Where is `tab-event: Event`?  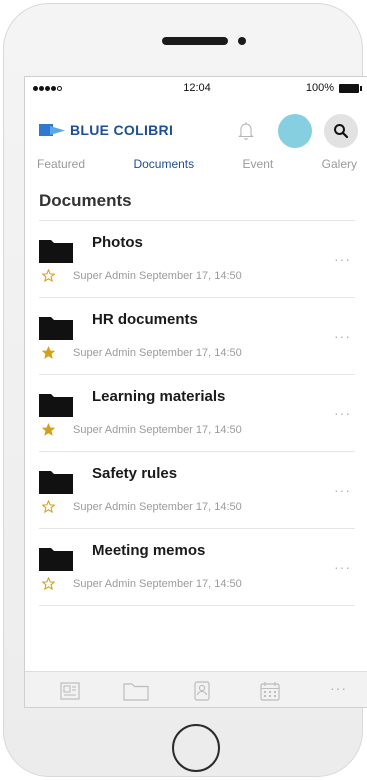
tab-event: Event is located at coordinates (258, 167).